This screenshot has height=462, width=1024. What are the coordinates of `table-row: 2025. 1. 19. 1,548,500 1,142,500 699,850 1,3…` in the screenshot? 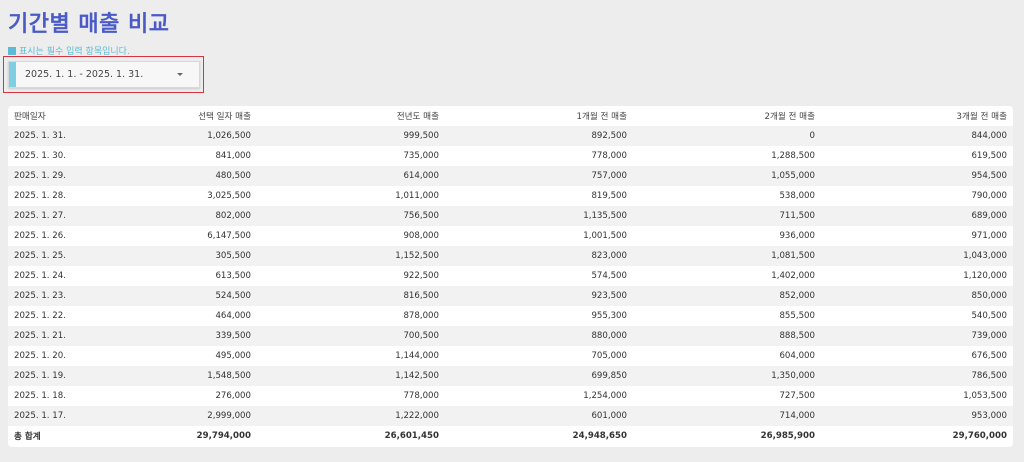 It's located at (510, 376).